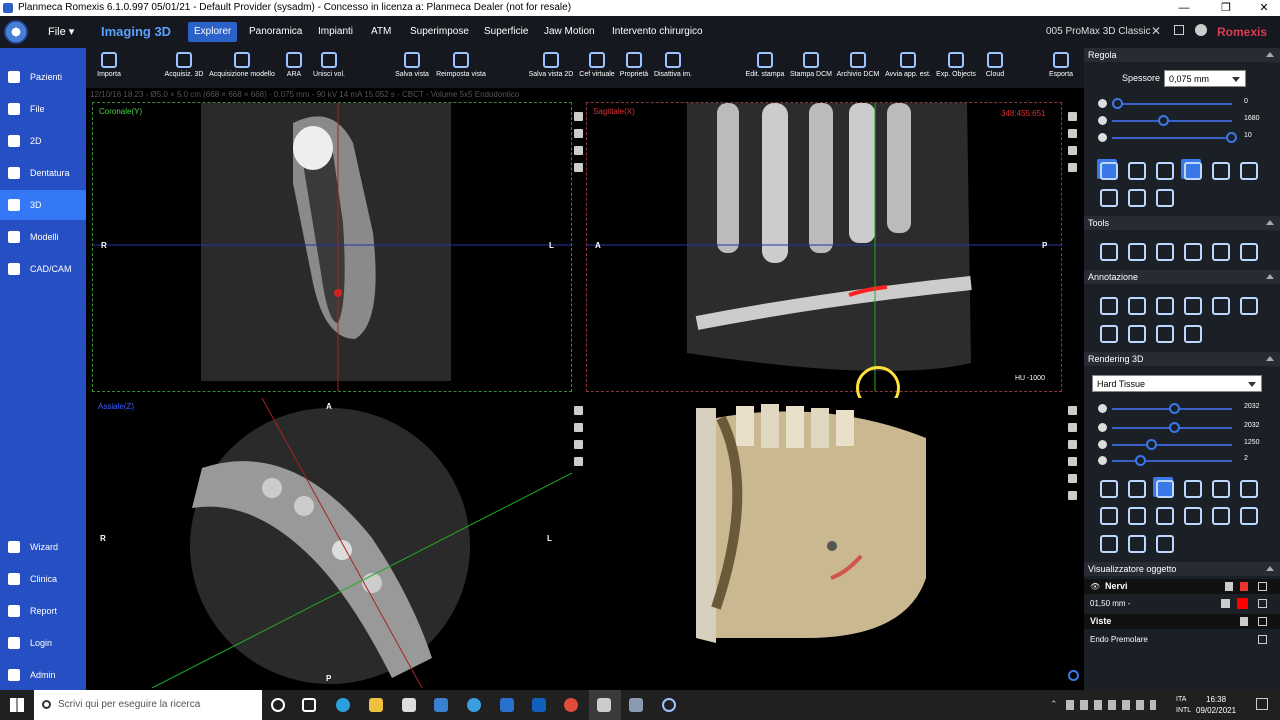 The width and height of the screenshot is (1280, 720). Describe the element at coordinates (673, 68) in the screenshot. I see `disattiva-im-button: Disattiva im.` at that location.